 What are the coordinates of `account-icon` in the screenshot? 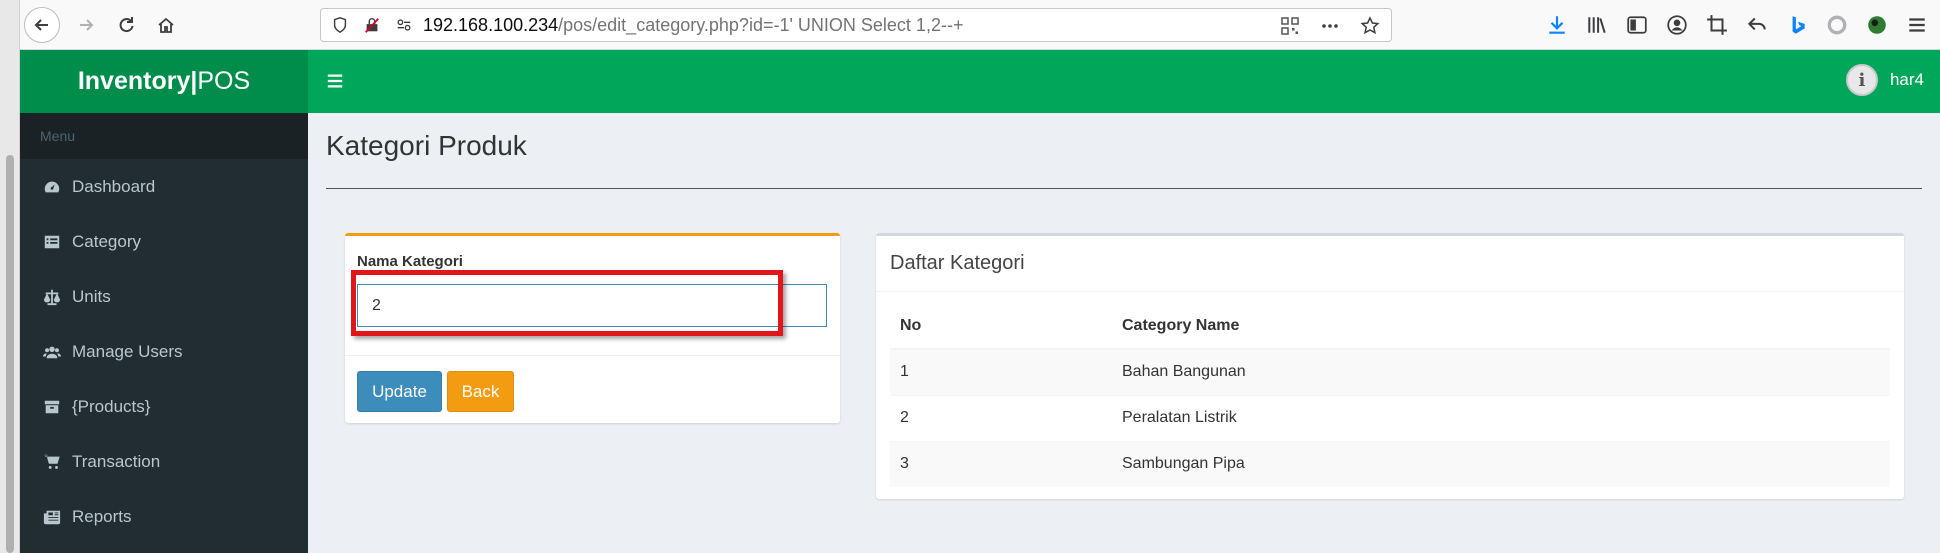 It's located at (1677, 25).